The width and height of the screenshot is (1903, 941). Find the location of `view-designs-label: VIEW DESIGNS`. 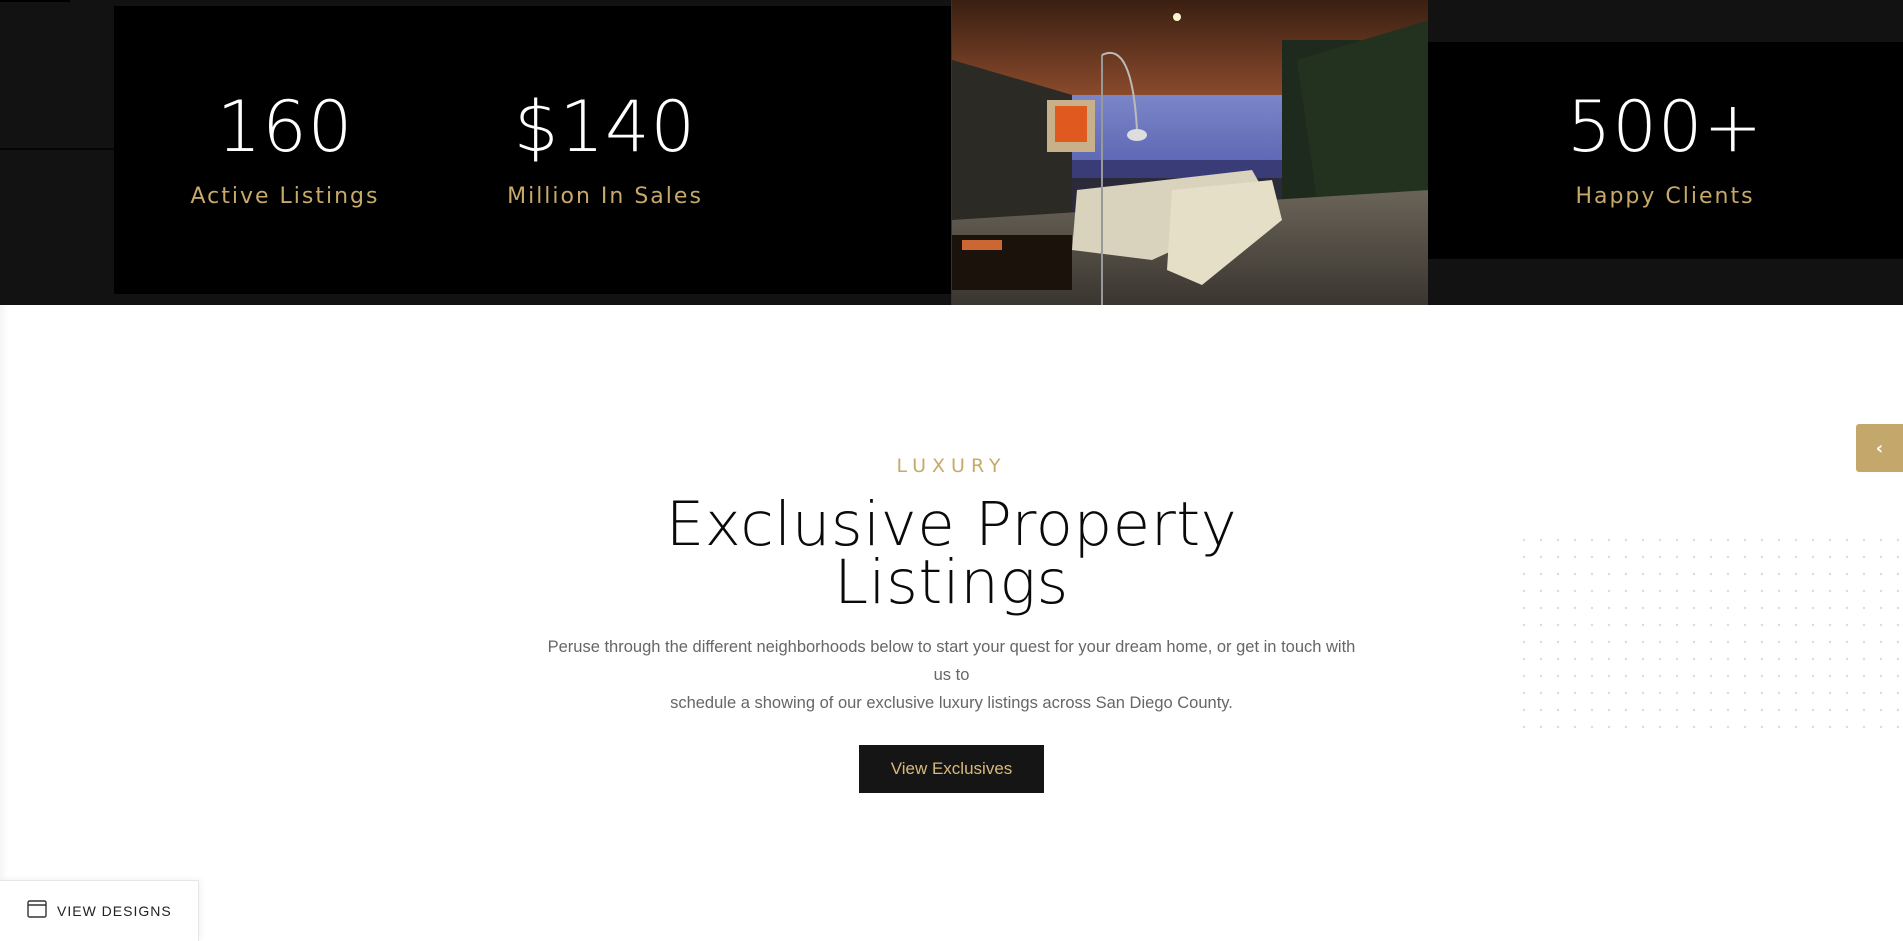

view-designs-label: VIEW DESIGNS is located at coordinates (114, 911).